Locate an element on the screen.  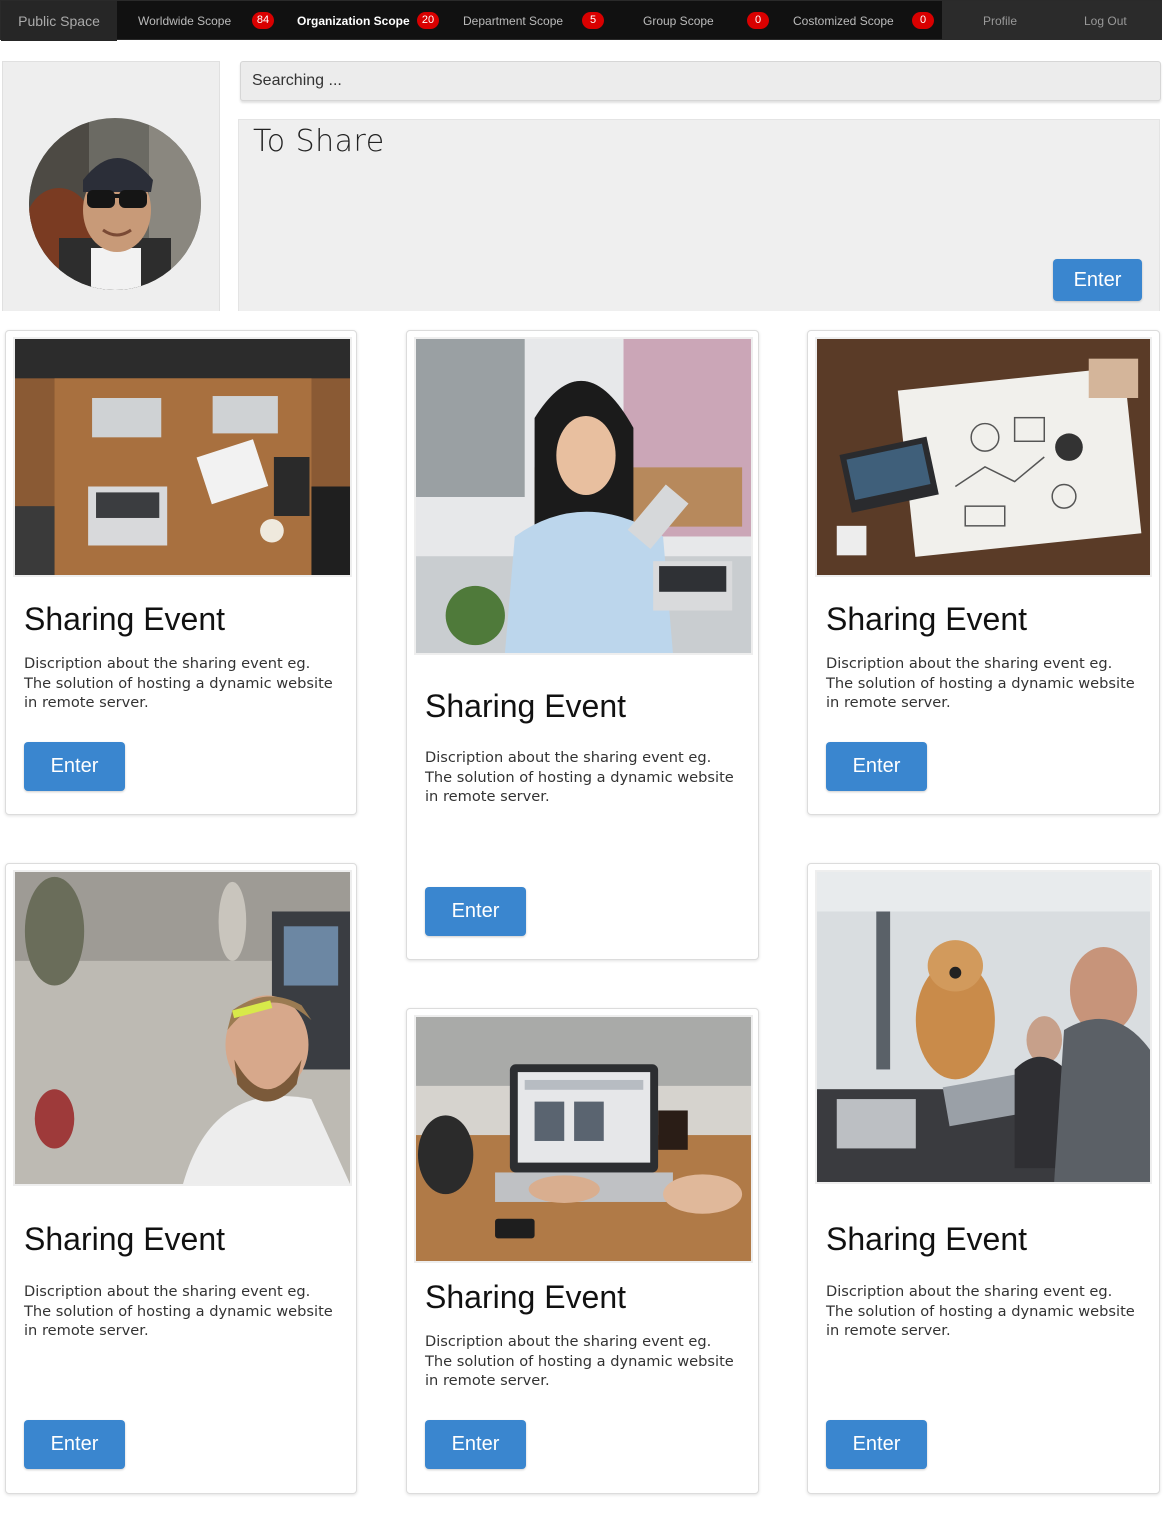
event-image-laughing-man is located at coordinates (182, 1028).